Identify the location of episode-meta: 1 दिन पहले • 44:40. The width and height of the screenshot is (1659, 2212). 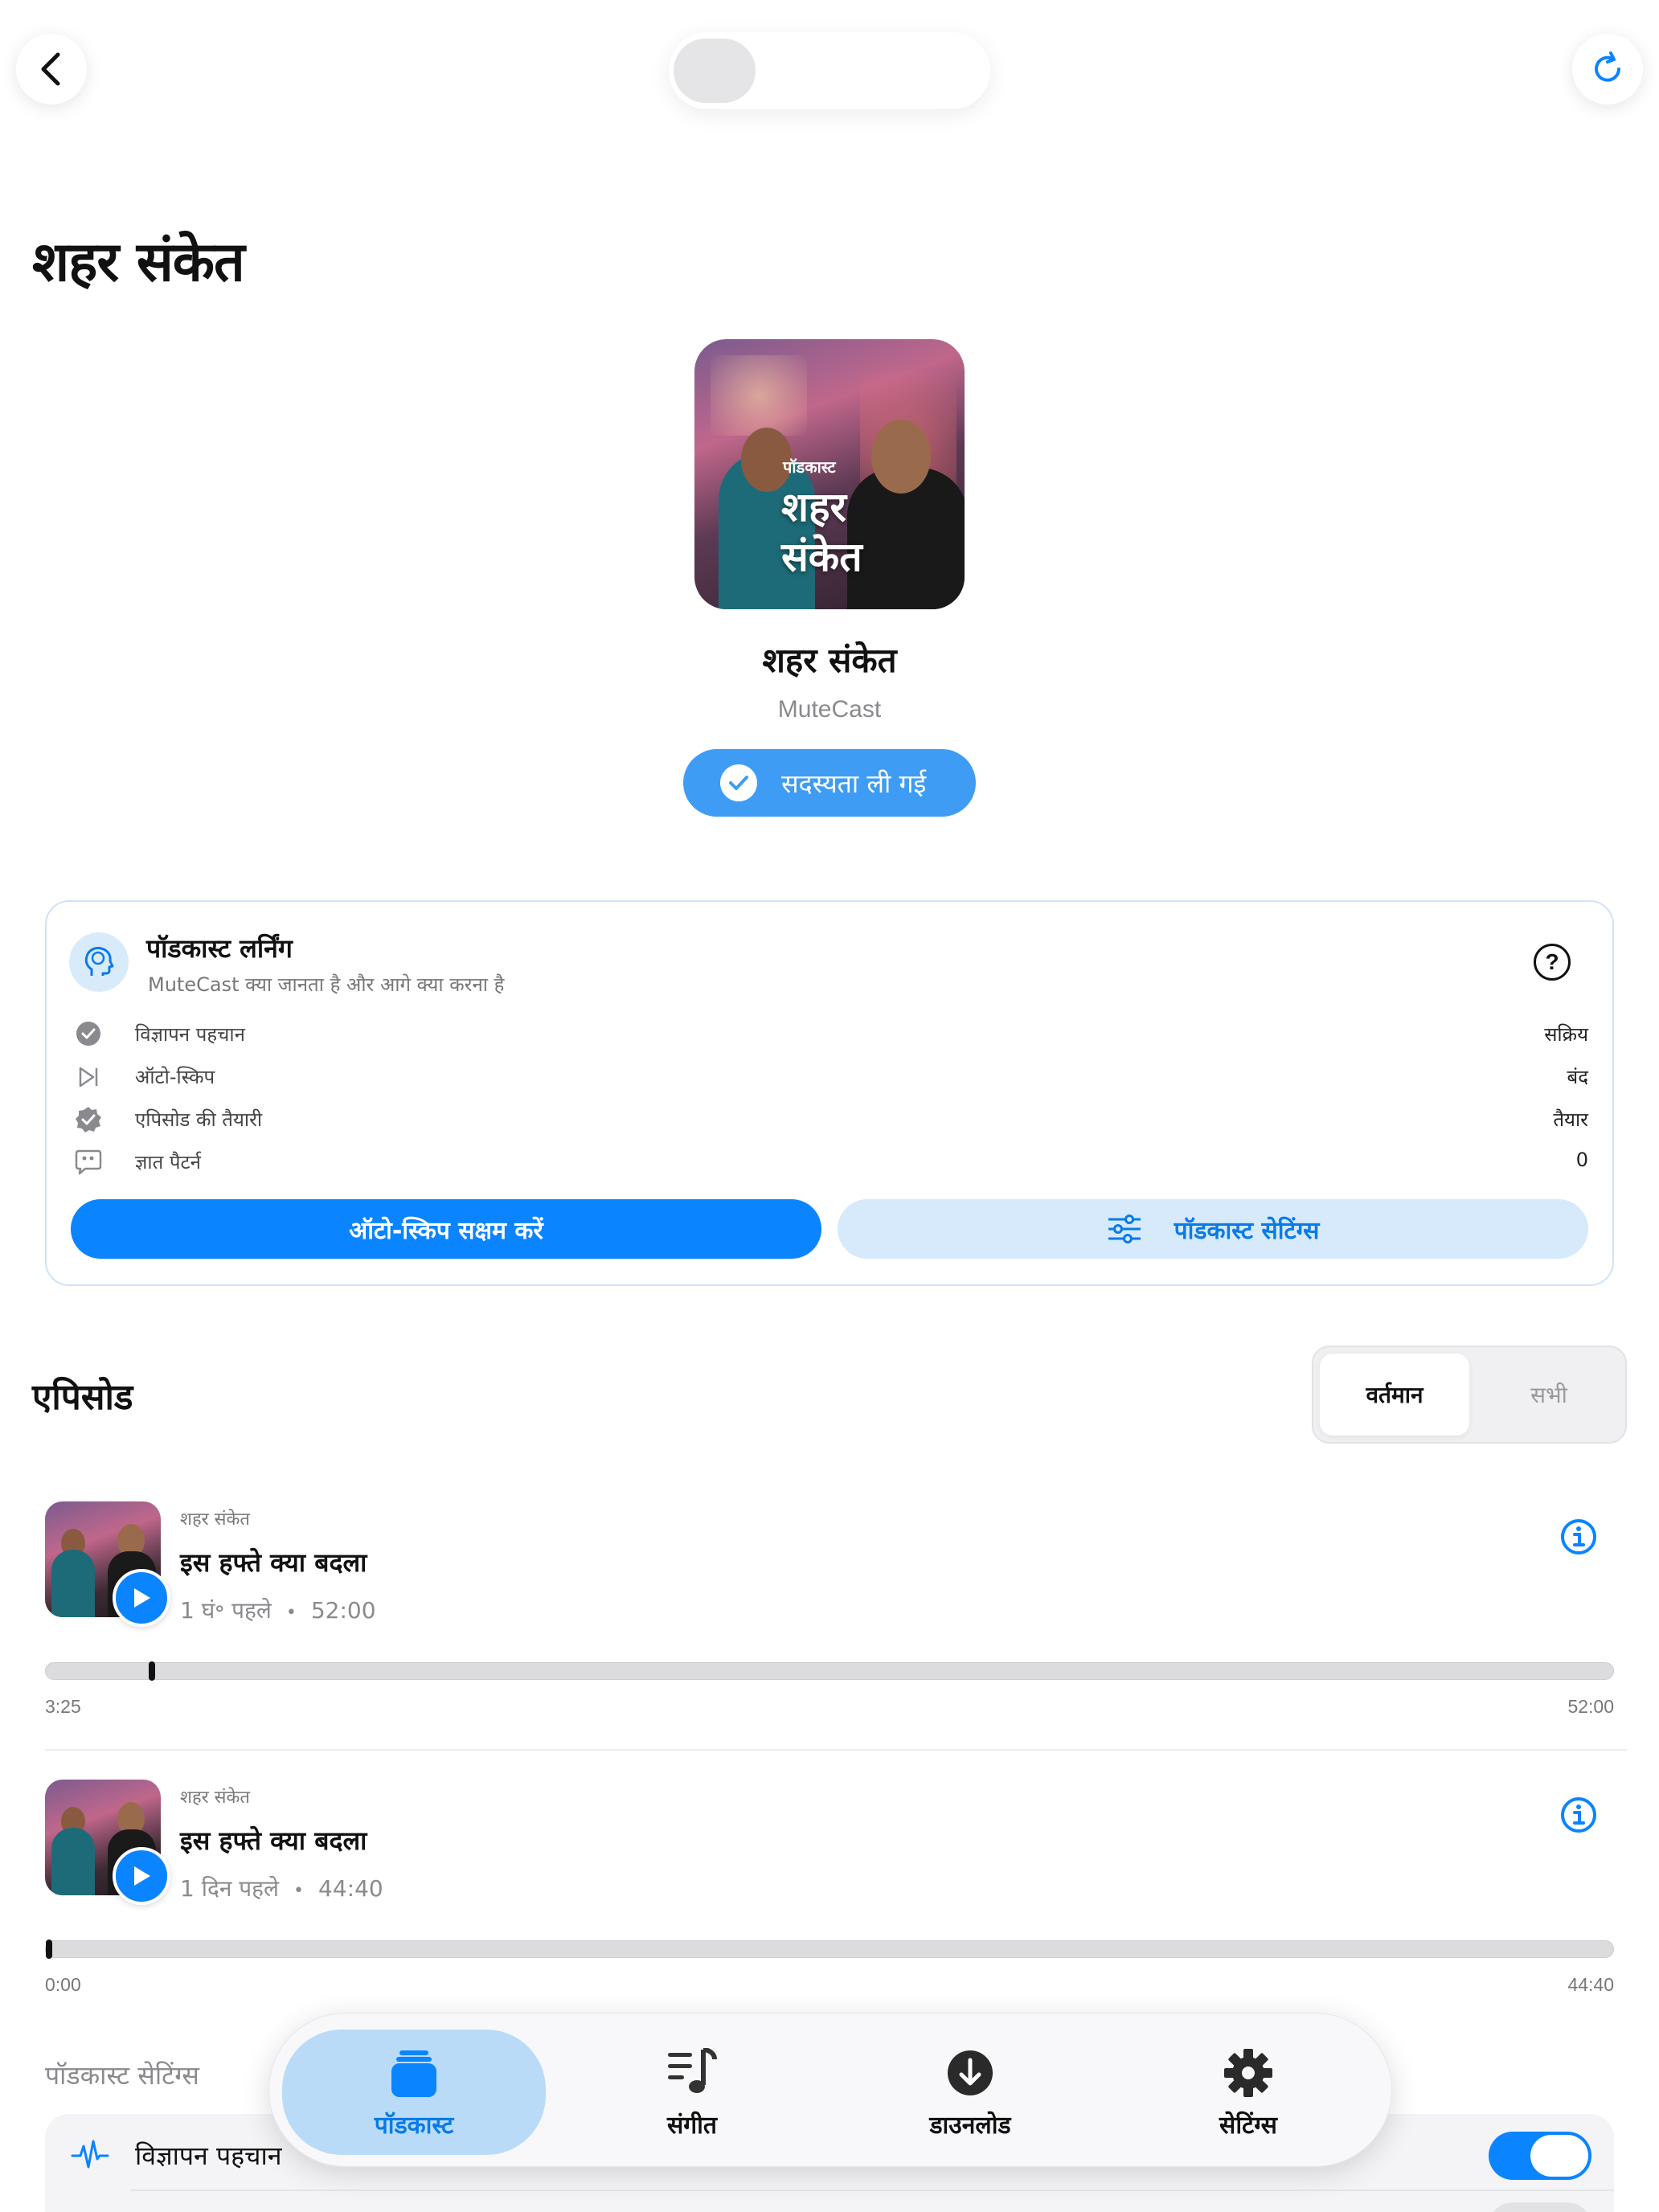
(281, 1888).